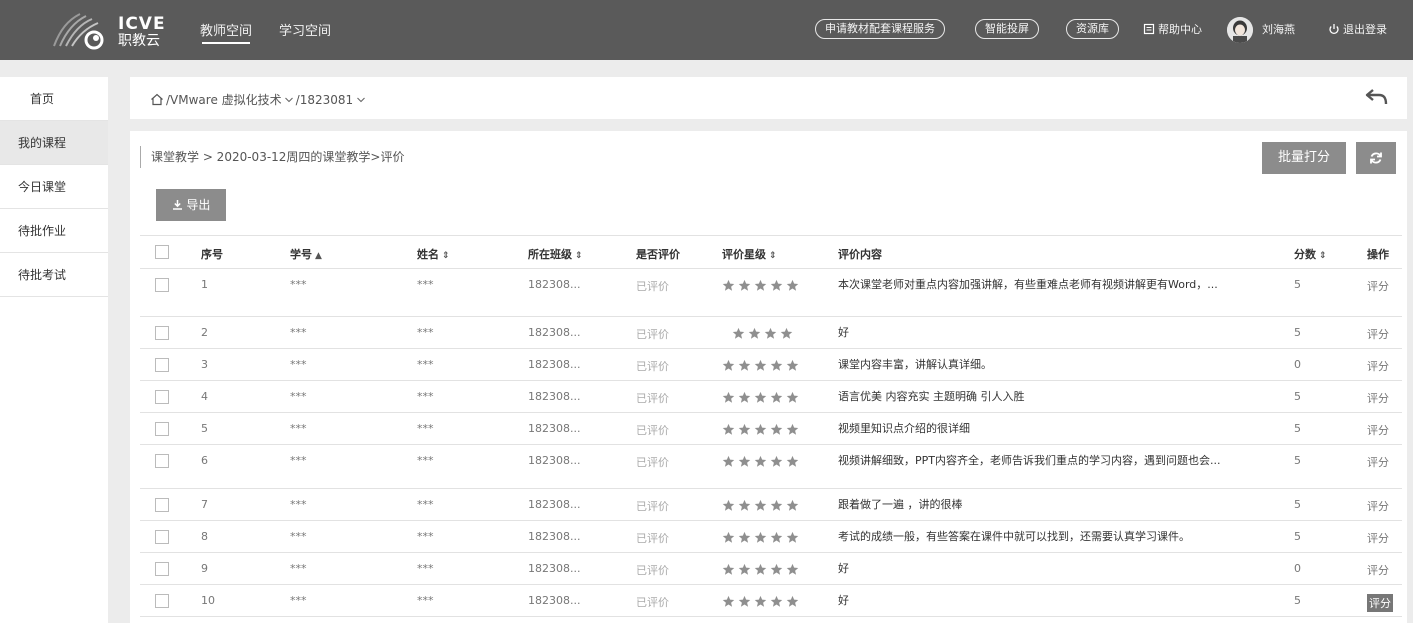 This screenshot has height=623, width=1413. Describe the element at coordinates (1172, 29) in the screenshot. I see `help-center-link: 帮助中心` at that location.